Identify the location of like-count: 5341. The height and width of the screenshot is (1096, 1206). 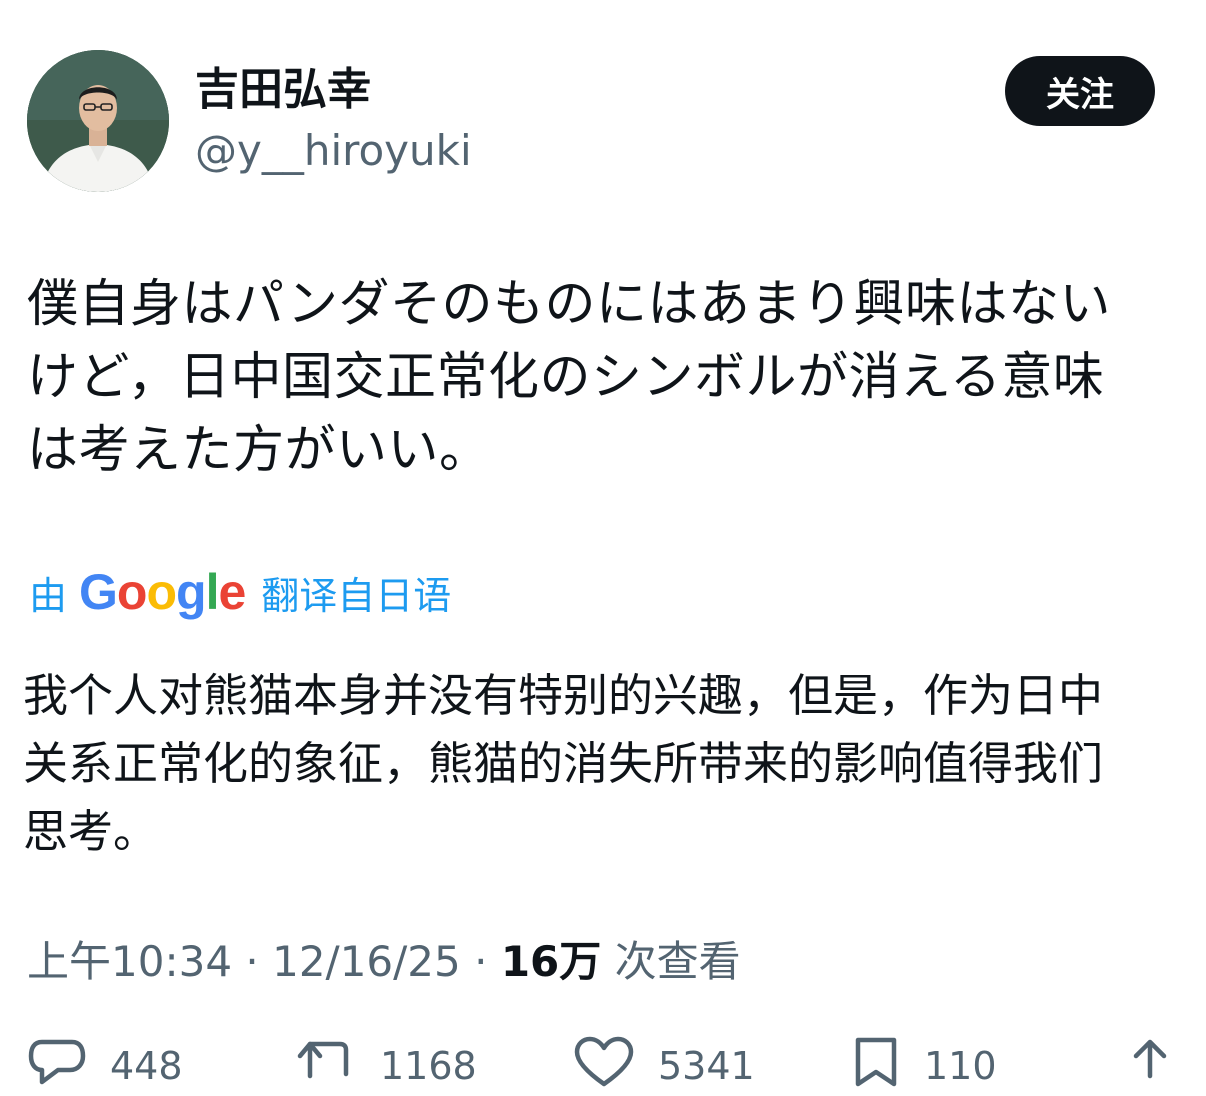
(706, 1066).